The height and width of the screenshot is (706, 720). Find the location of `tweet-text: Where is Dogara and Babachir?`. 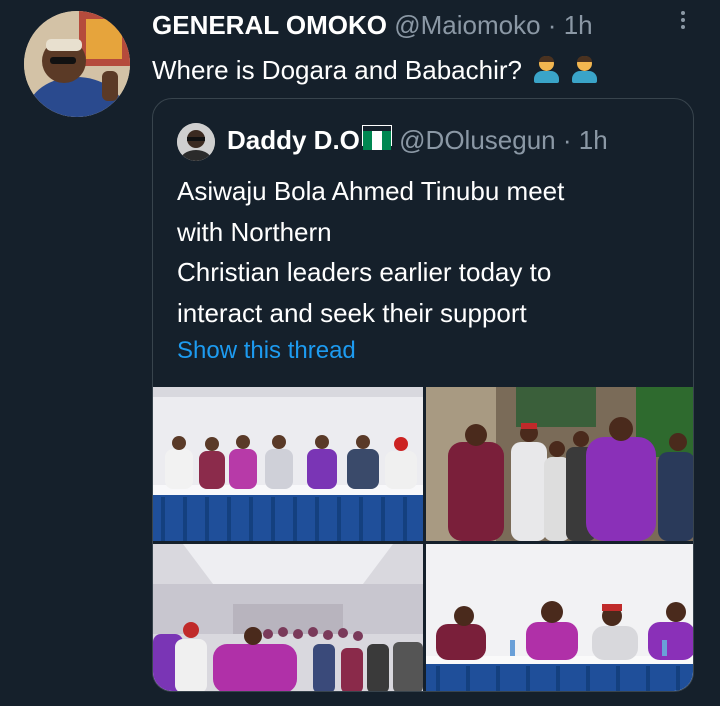

tweet-text: Where is Dogara and Babachir? is located at coordinates (375, 70).